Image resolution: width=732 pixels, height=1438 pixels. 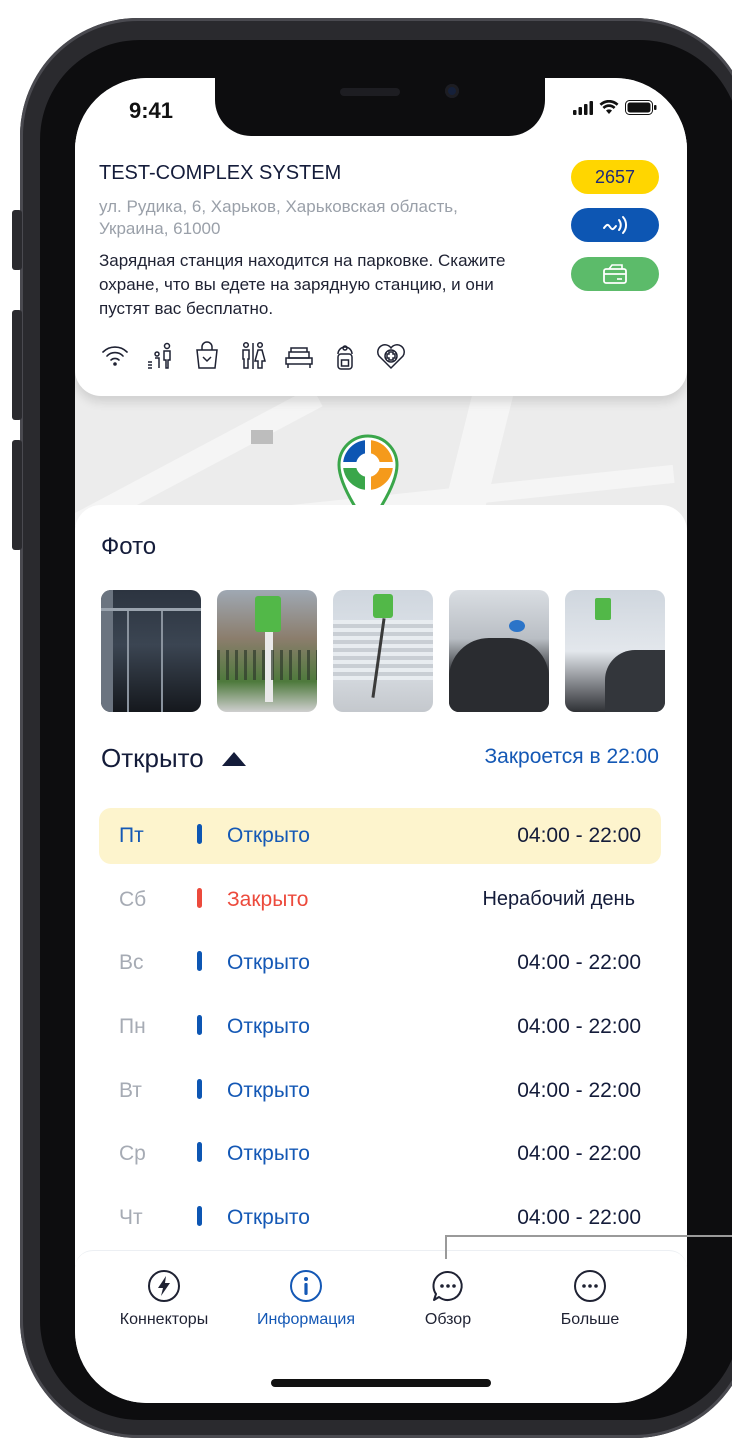 What do you see at coordinates (17, 495) in the screenshot?
I see `volume-down-button` at bounding box center [17, 495].